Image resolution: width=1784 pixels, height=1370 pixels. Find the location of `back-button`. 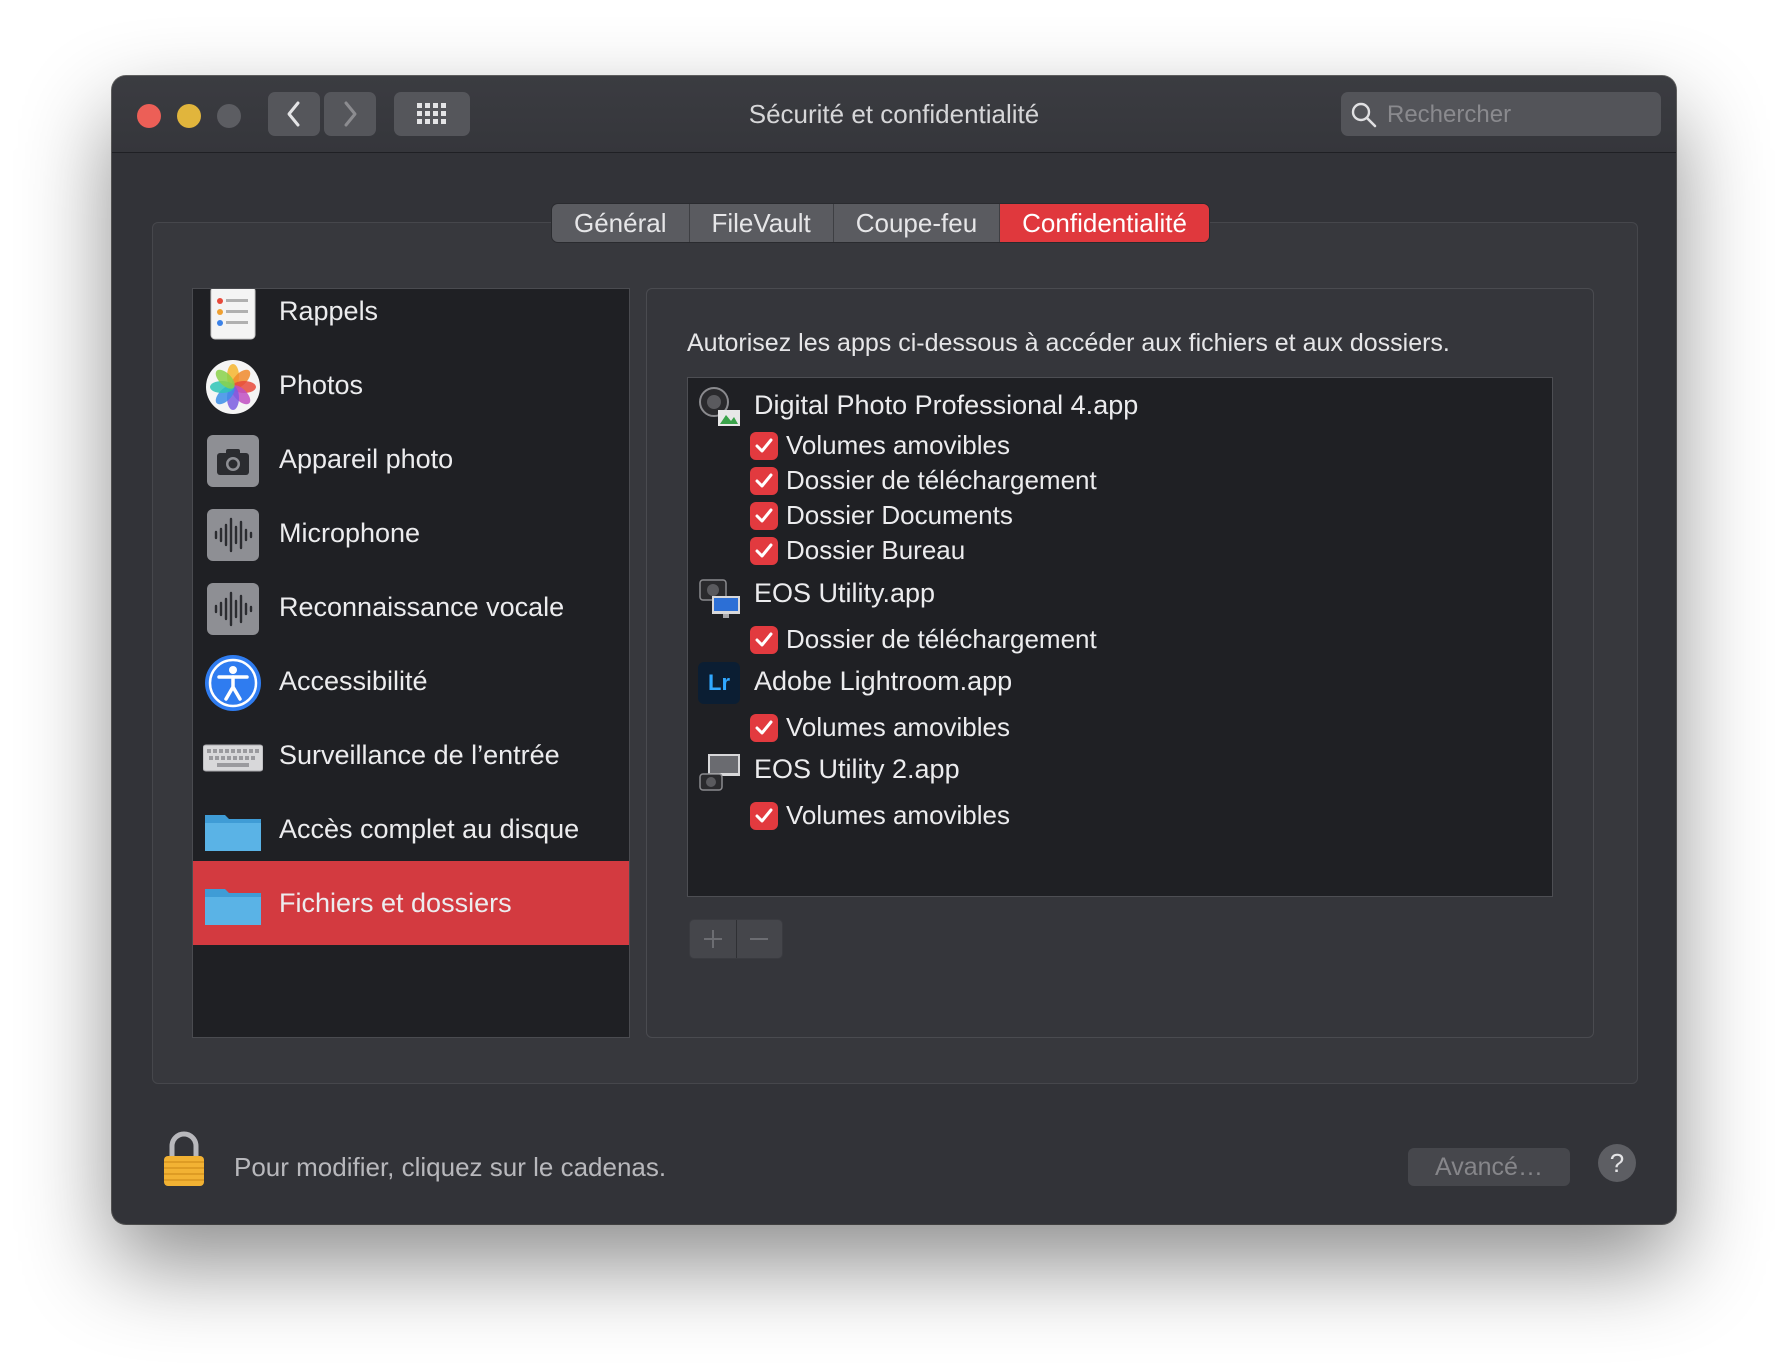

back-button is located at coordinates (294, 114).